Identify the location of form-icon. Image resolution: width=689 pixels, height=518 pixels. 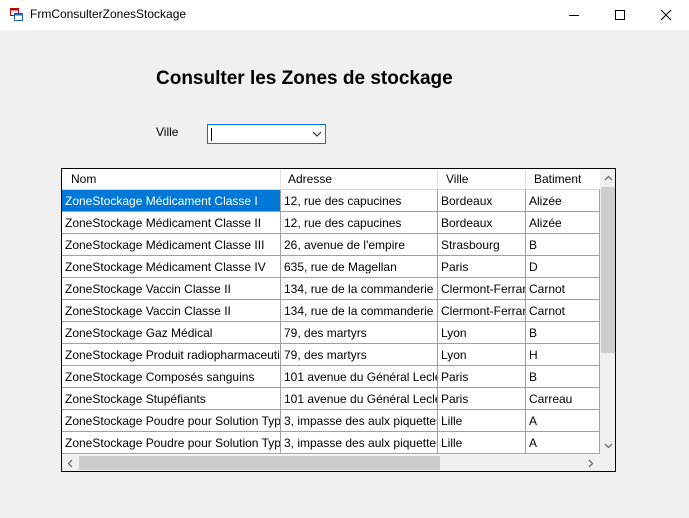
(16, 14).